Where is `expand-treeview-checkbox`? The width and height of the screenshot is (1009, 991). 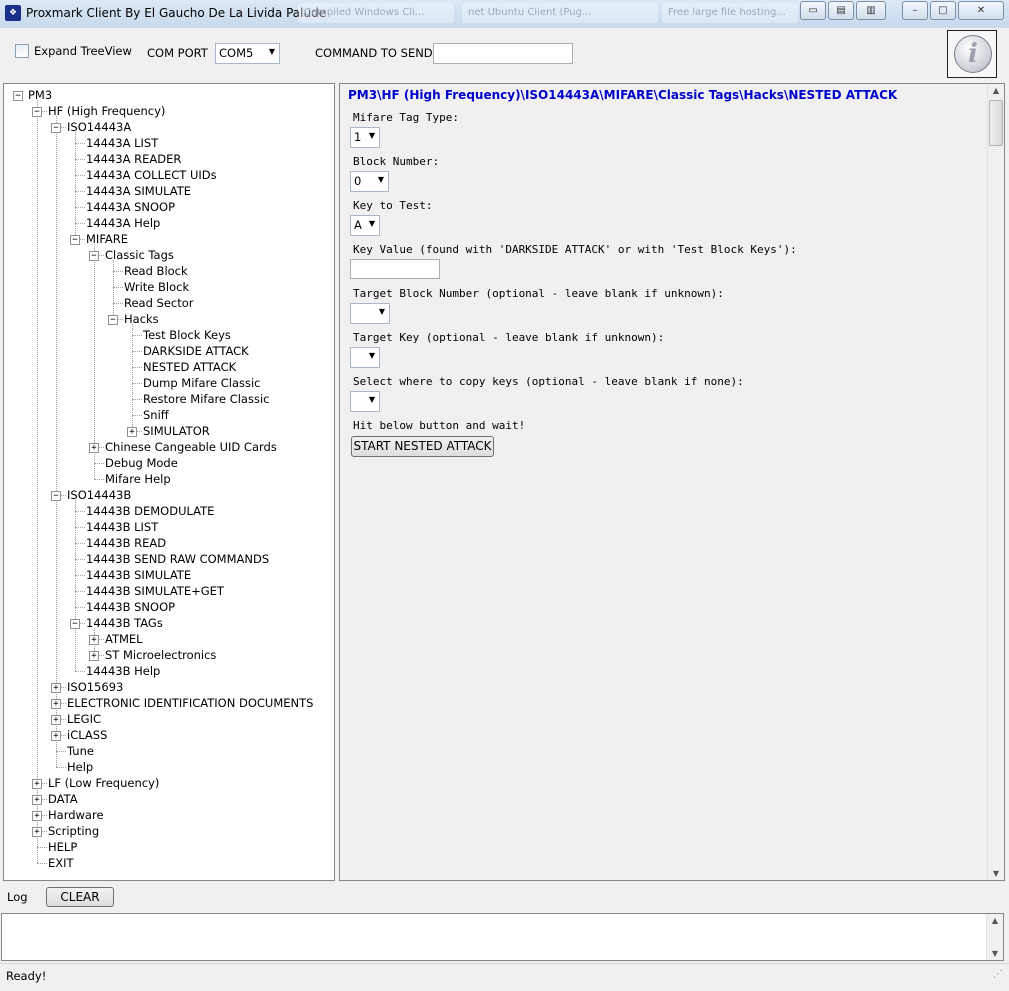
expand-treeview-checkbox is located at coordinates (22, 51).